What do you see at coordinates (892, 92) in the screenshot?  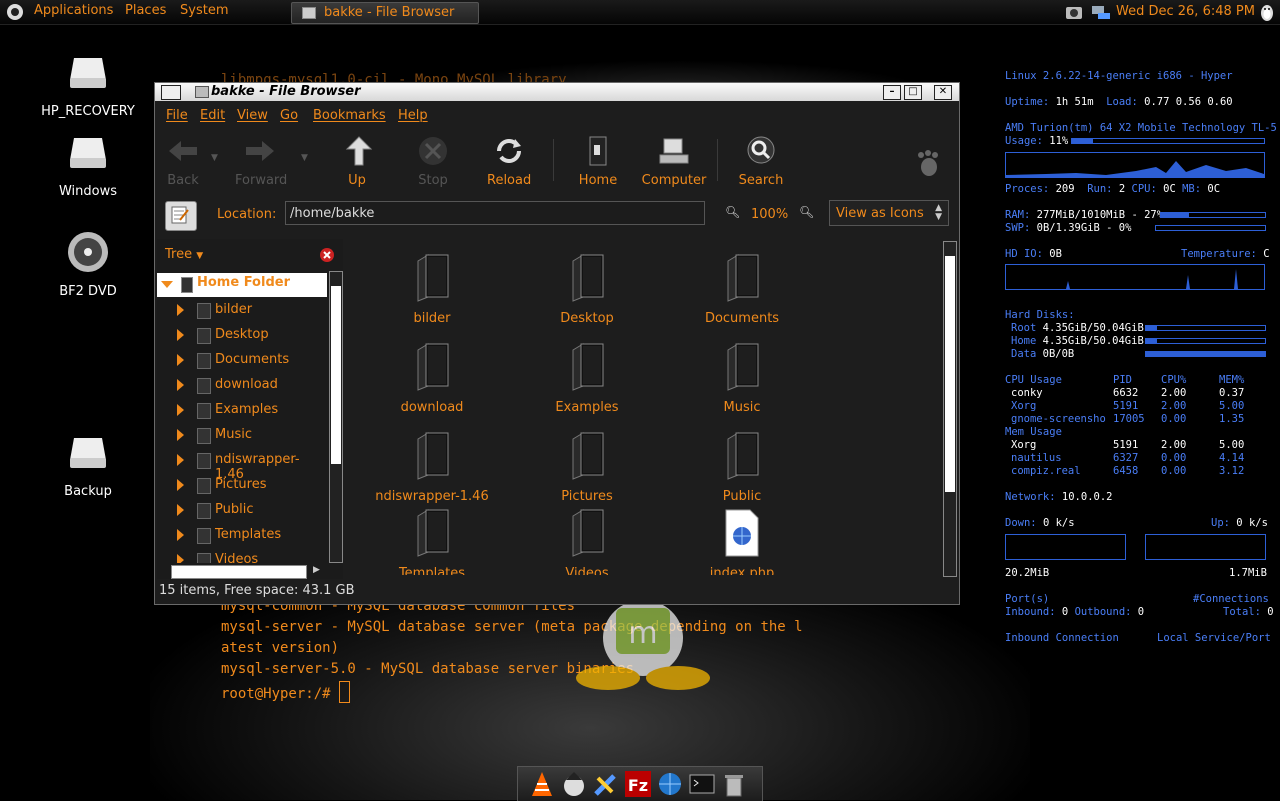 I see `minimize-button: –` at bounding box center [892, 92].